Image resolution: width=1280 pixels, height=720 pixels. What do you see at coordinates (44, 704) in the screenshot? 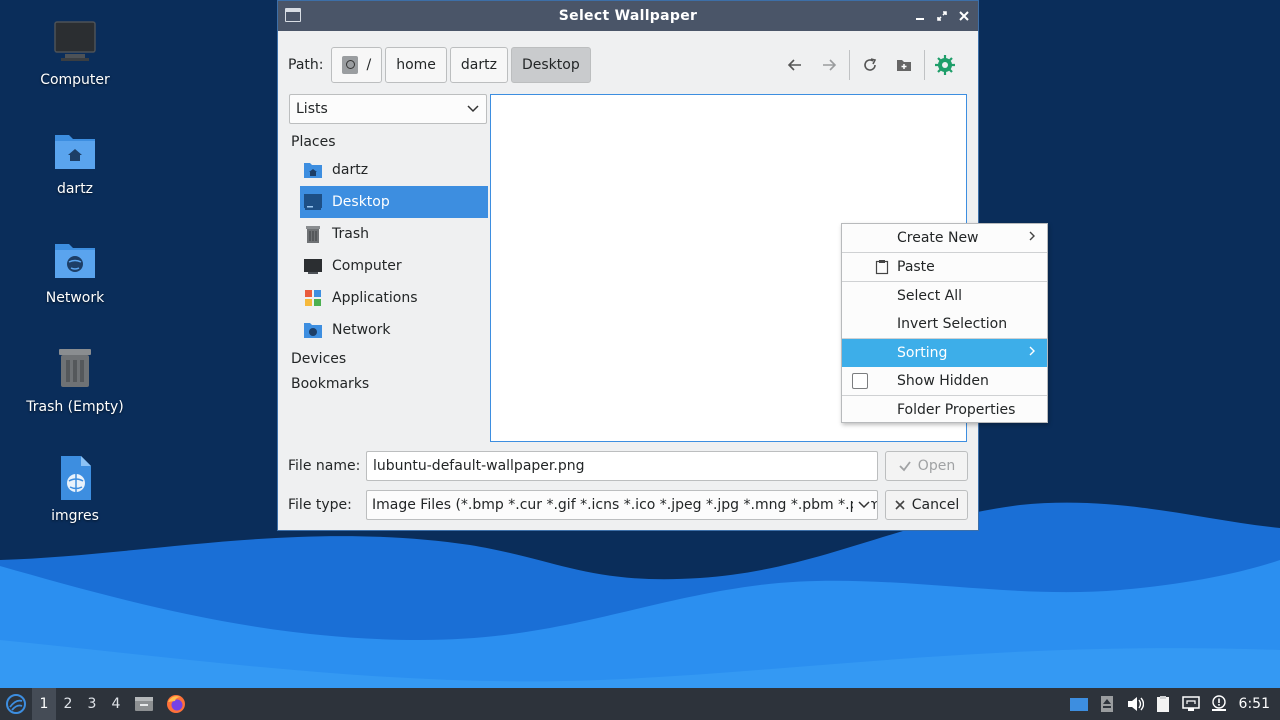
I see `workspace-1: 1` at bounding box center [44, 704].